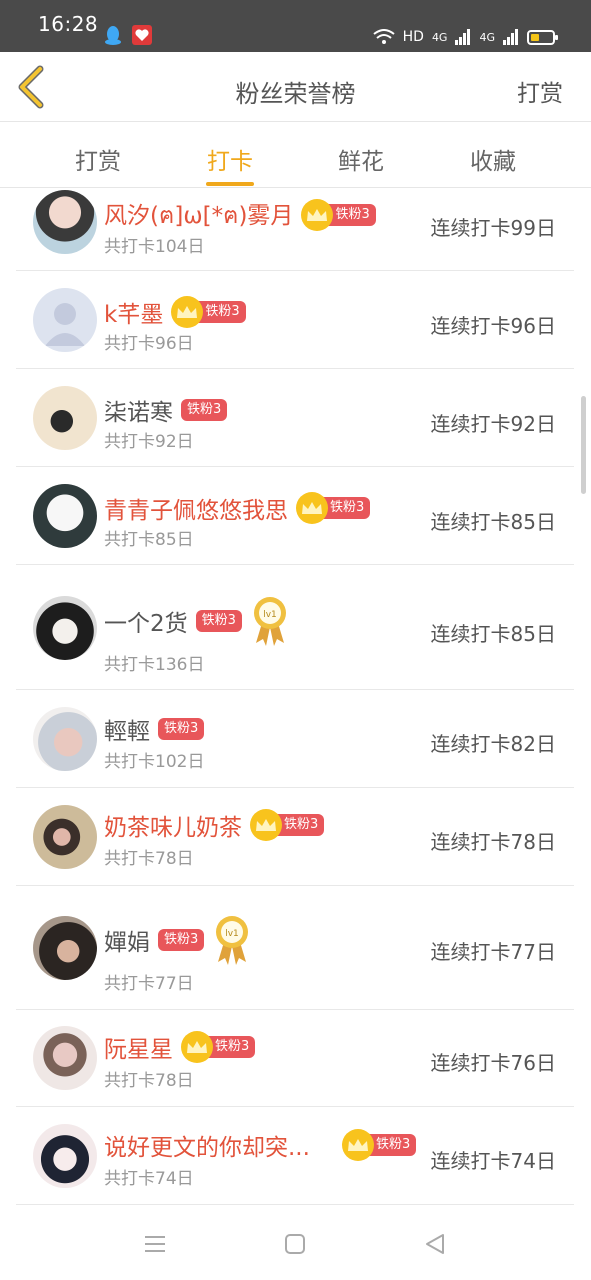 This screenshot has height=1280, width=591. I want to click on tab-label: 打卡, so click(230, 162).